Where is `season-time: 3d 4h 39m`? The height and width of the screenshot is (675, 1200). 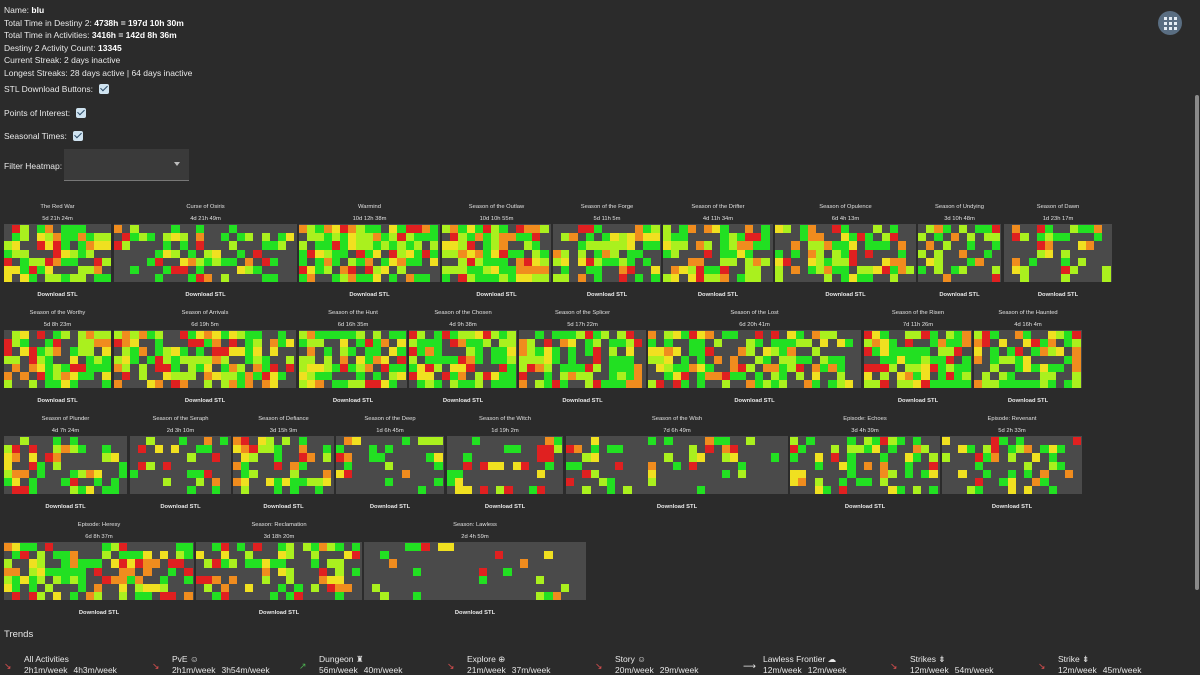 season-time: 3d 4h 39m is located at coordinates (865, 431).